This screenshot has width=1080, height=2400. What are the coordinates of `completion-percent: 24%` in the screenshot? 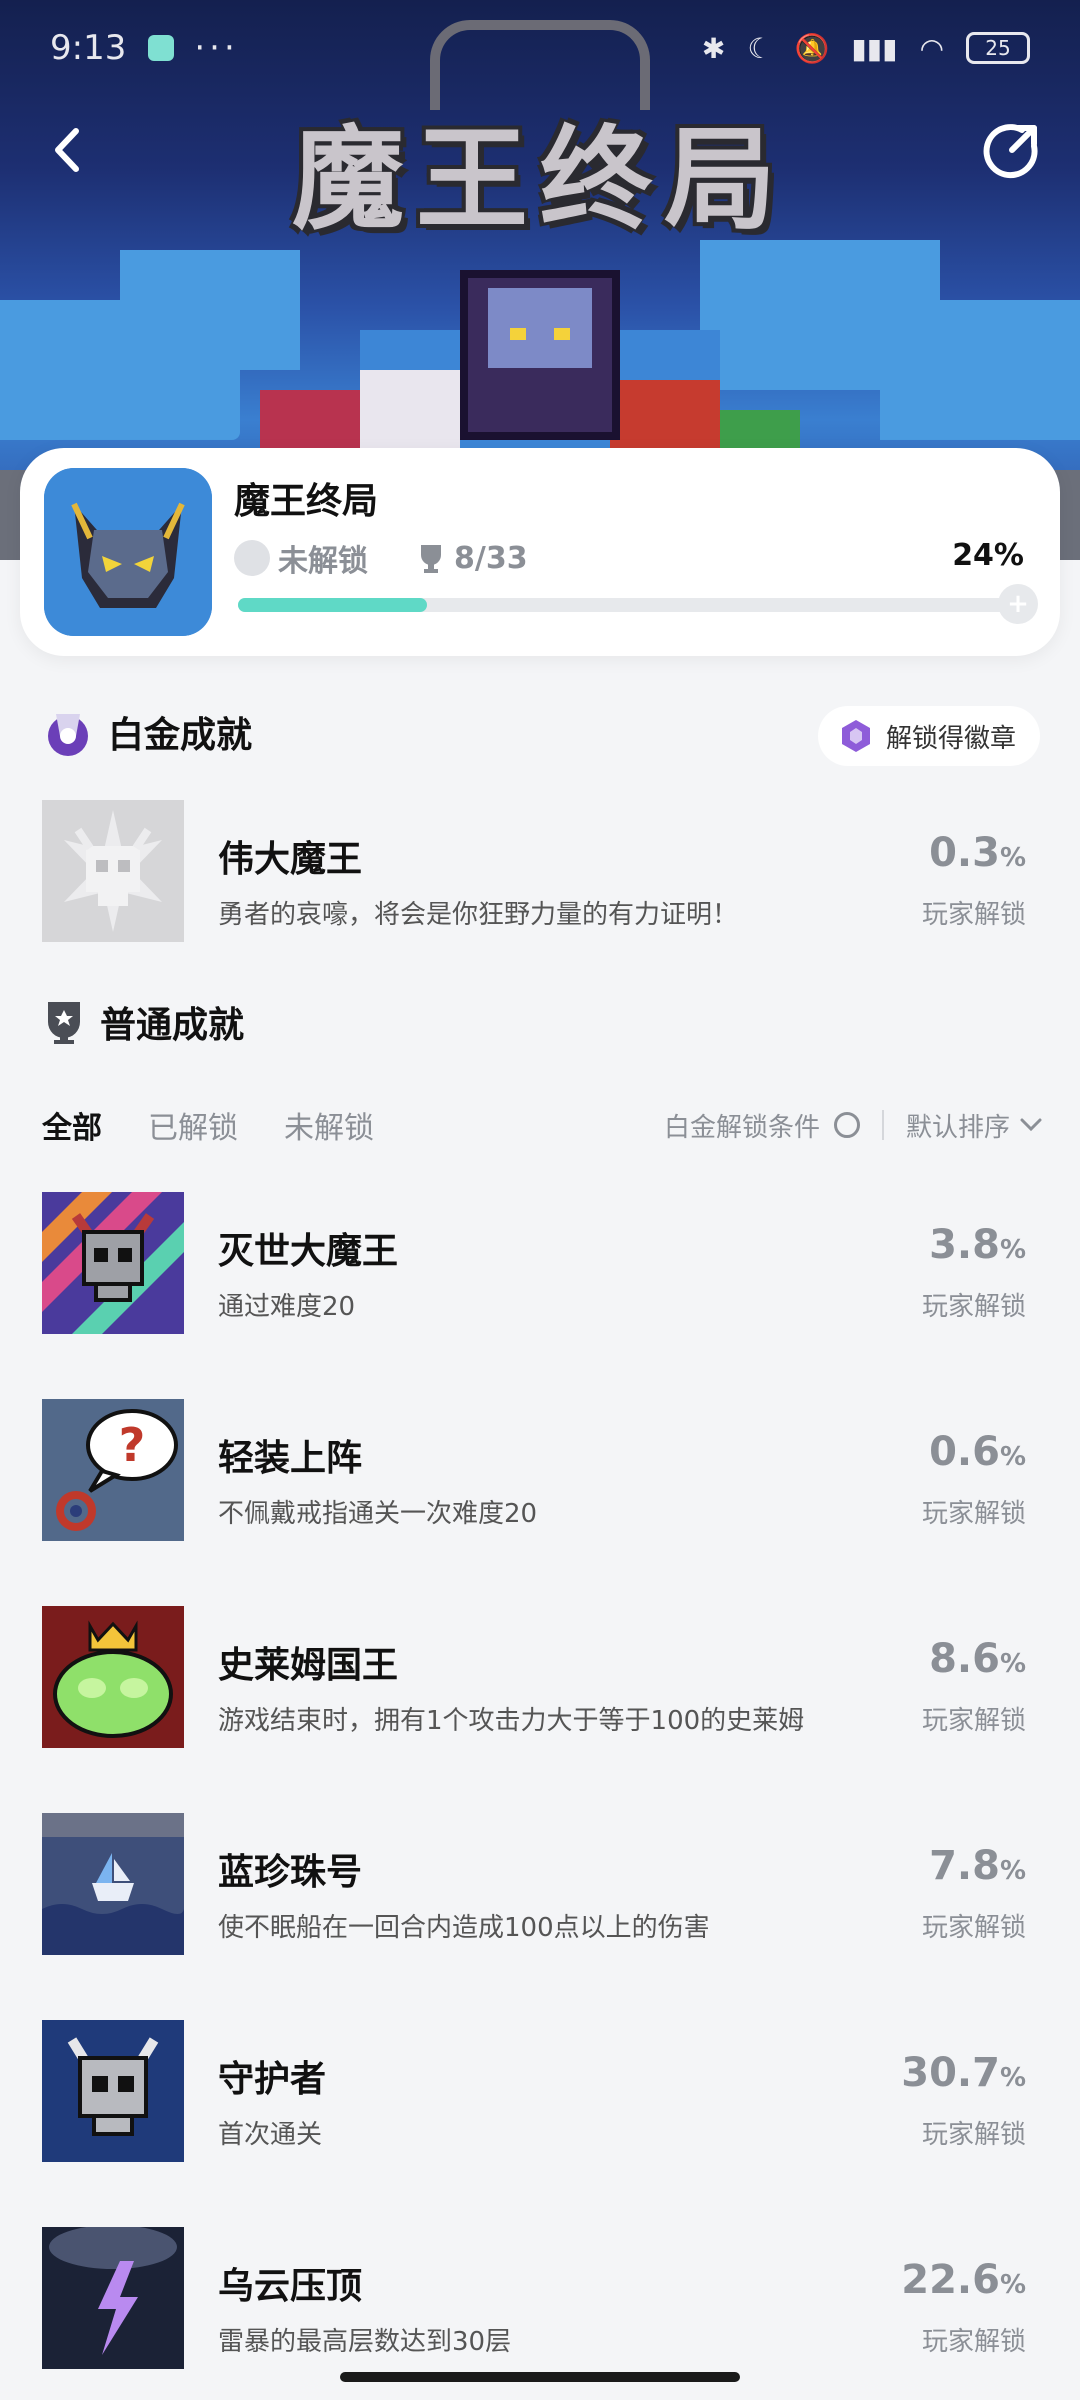 It's located at (988, 555).